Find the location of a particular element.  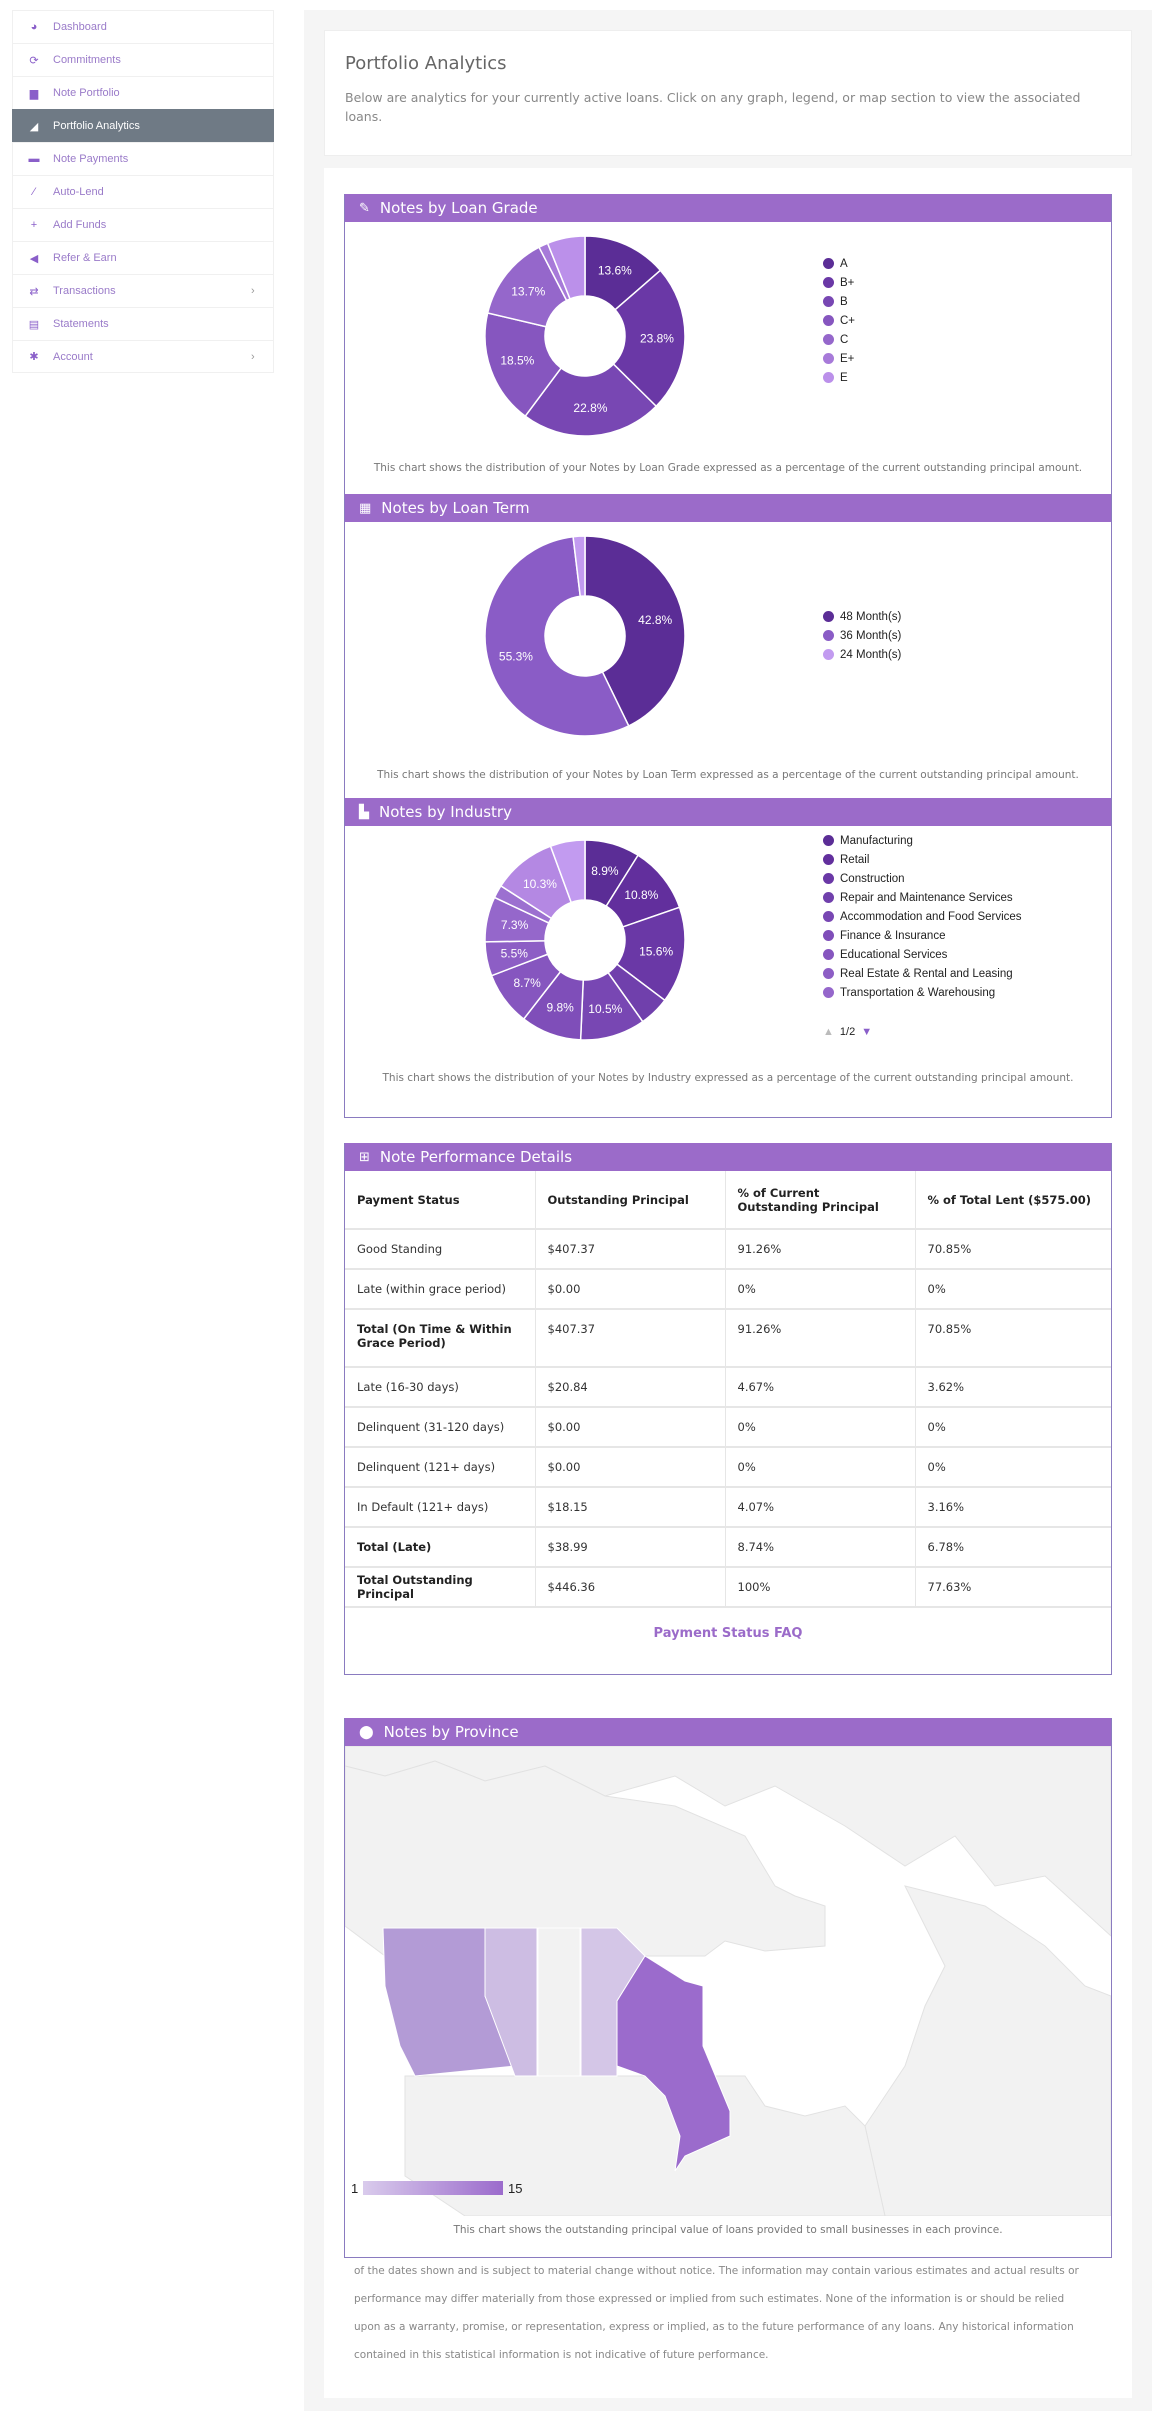

industry-header: ▙ Notes by Industry is located at coordinates (728, 812).